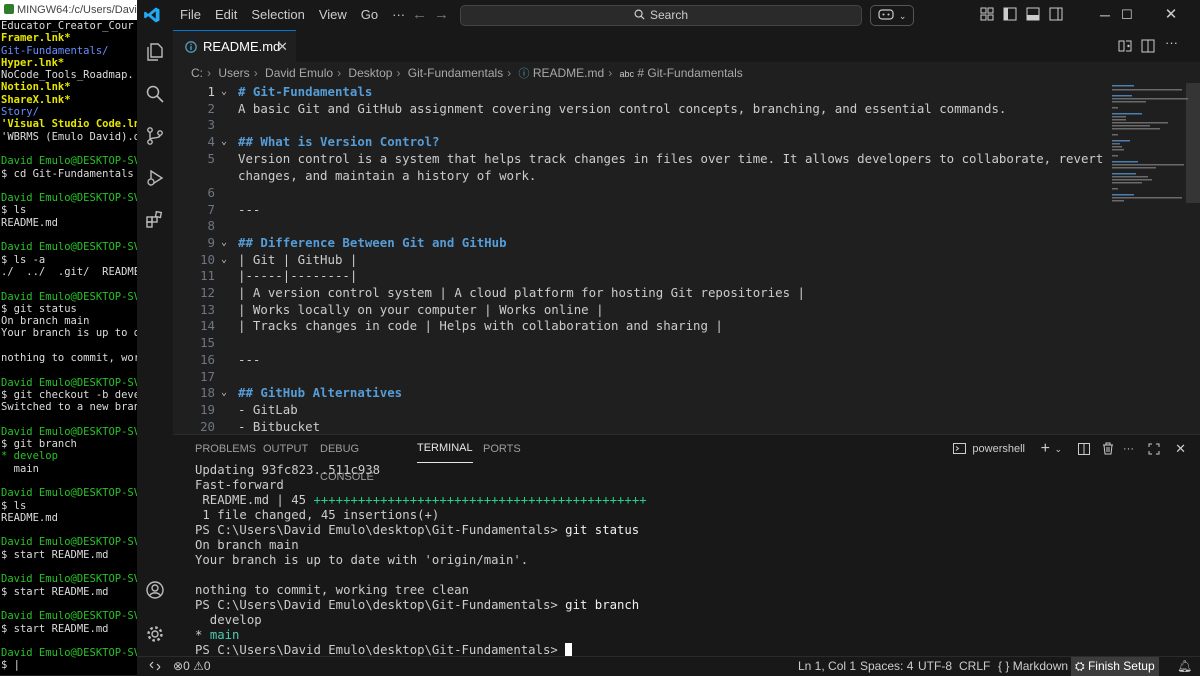 Image resolution: width=1200 pixels, height=676 pixels. I want to click on panel-toggle-icon, so click(1033, 14).